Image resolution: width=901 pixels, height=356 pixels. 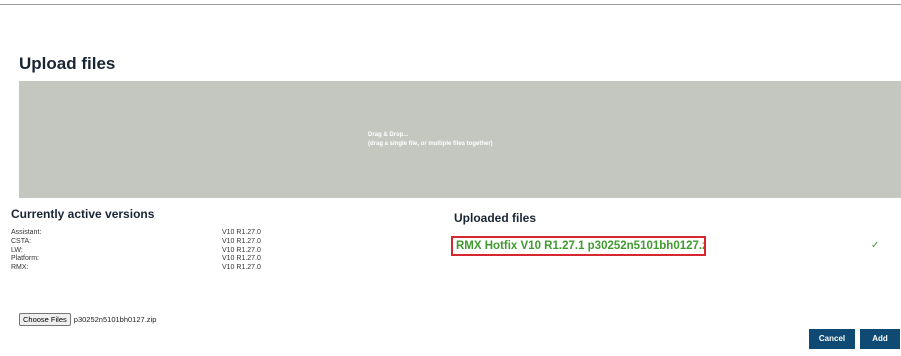 I want to click on version-row: Assistant: V10 R1.27.0, so click(x=161, y=233).